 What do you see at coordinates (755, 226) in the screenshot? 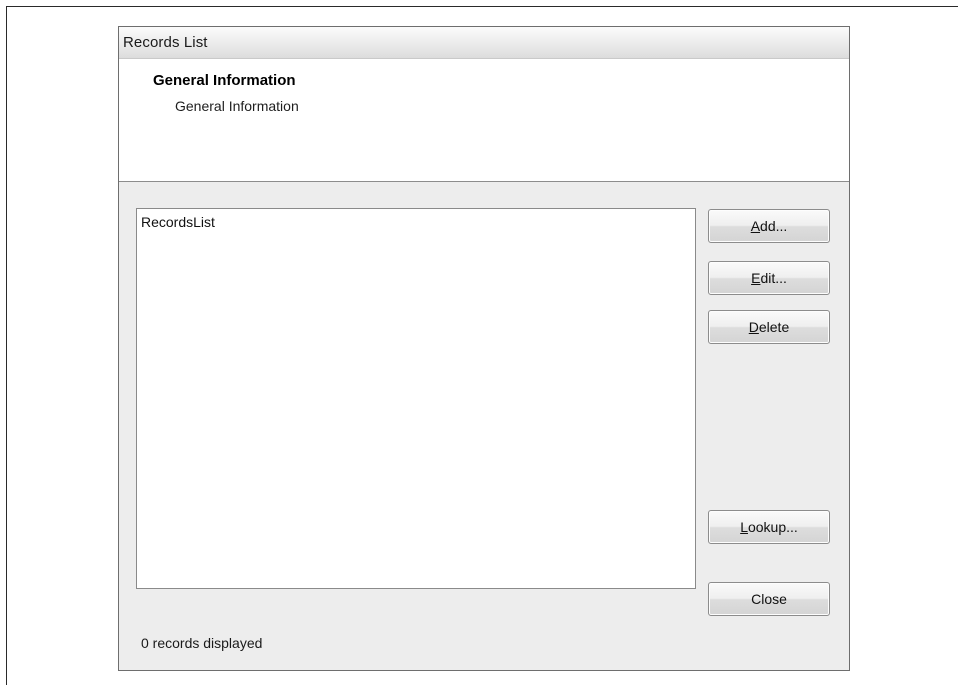
I see `add-button-mnemonic: A` at bounding box center [755, 226].